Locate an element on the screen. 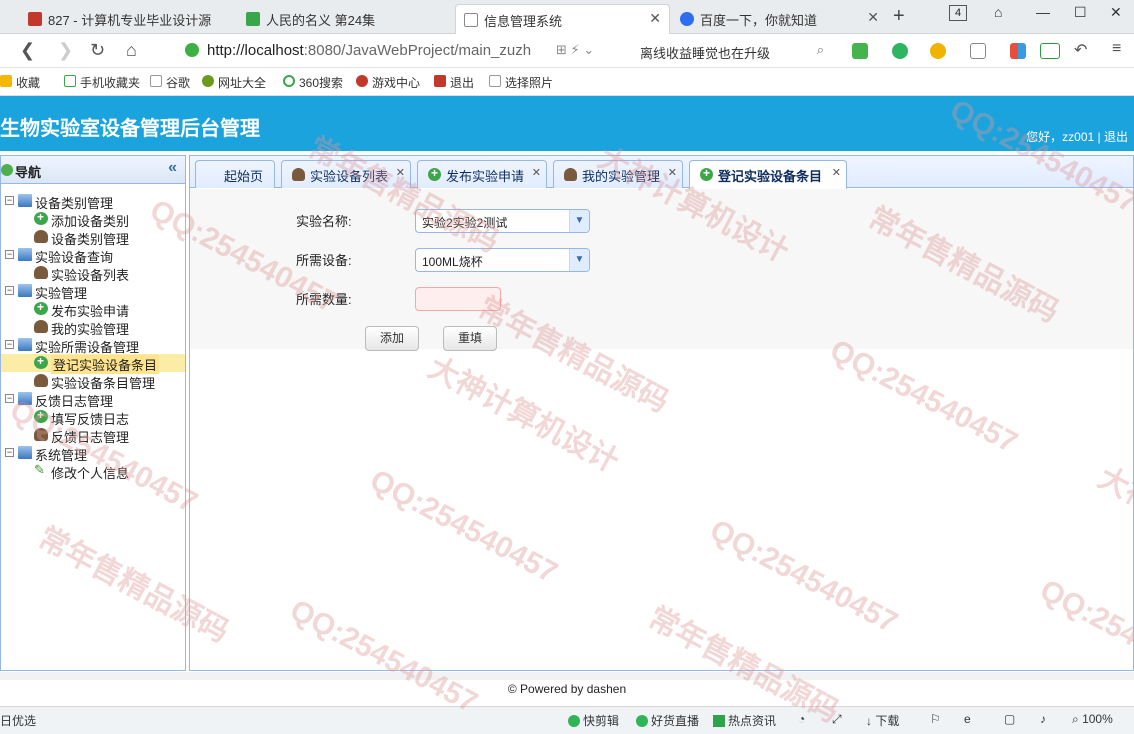 This screenshot has width=1134, height=734. sidebar-item-14: − 系统管理 is located at coordinates (93, 453).